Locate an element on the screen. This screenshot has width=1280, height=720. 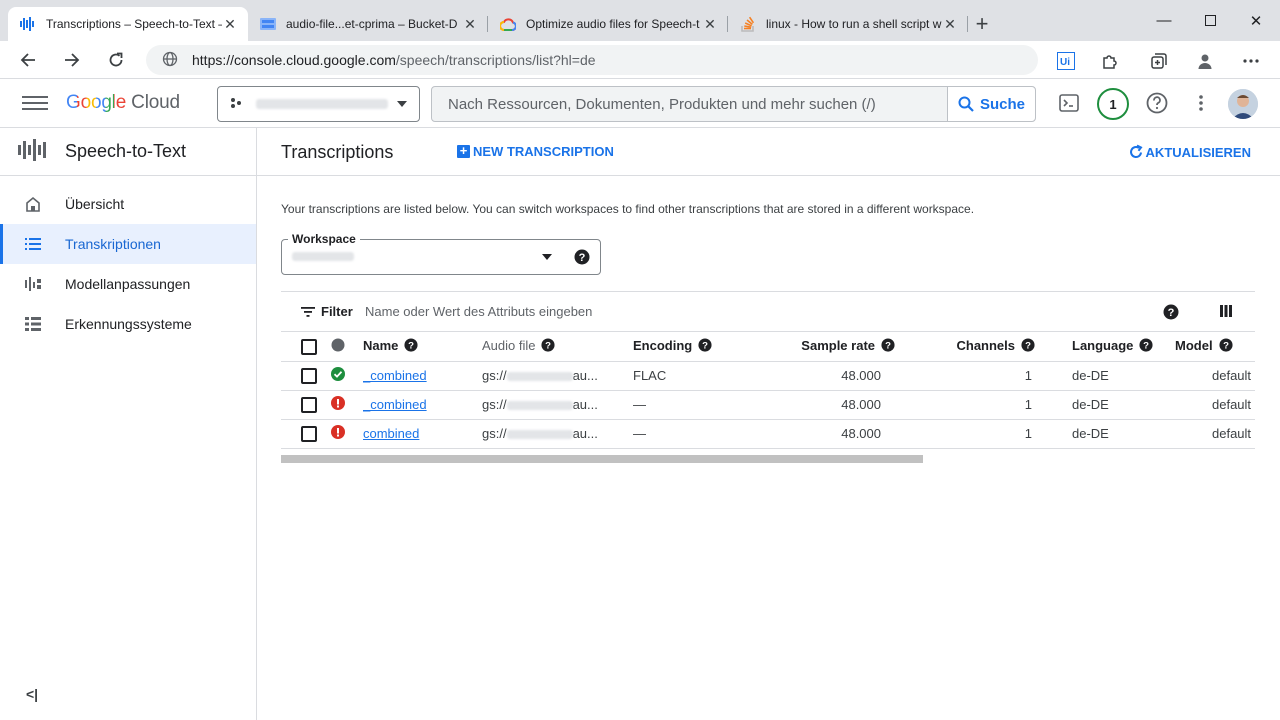
success-check-icon is located at coordinates (338, 375).